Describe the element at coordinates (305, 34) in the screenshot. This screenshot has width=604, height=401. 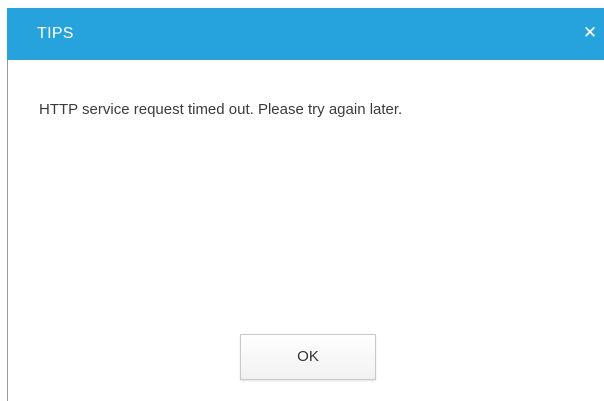
I see `dialog-titlebar: TIPS ✕` at that location.